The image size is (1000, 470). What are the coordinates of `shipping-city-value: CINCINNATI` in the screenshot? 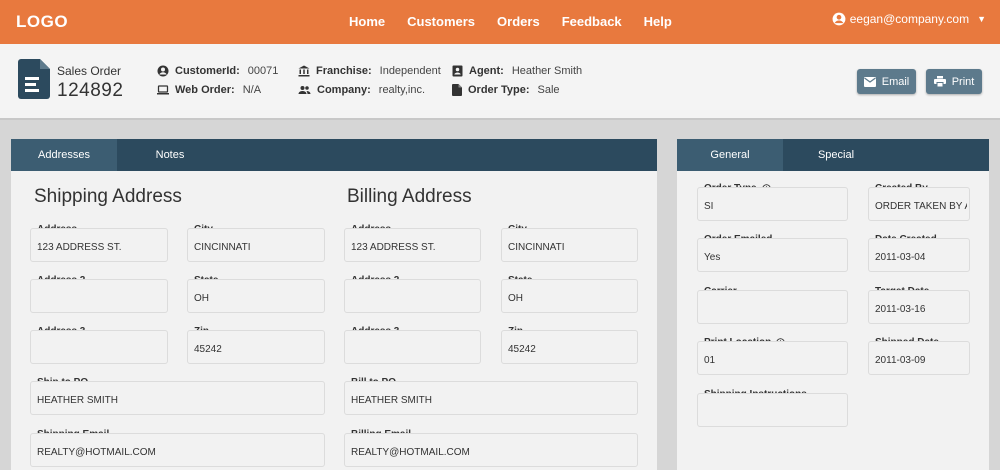 It's located at (222, 247).